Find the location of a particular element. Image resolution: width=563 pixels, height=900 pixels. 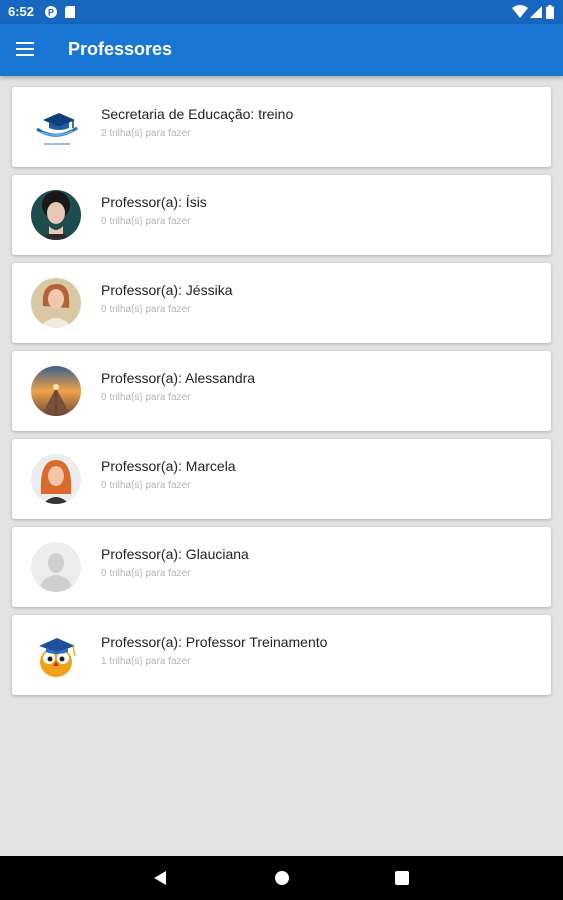

item-subtitle: 2 trilha(s) para fazer is located at coordinates (146, 133).